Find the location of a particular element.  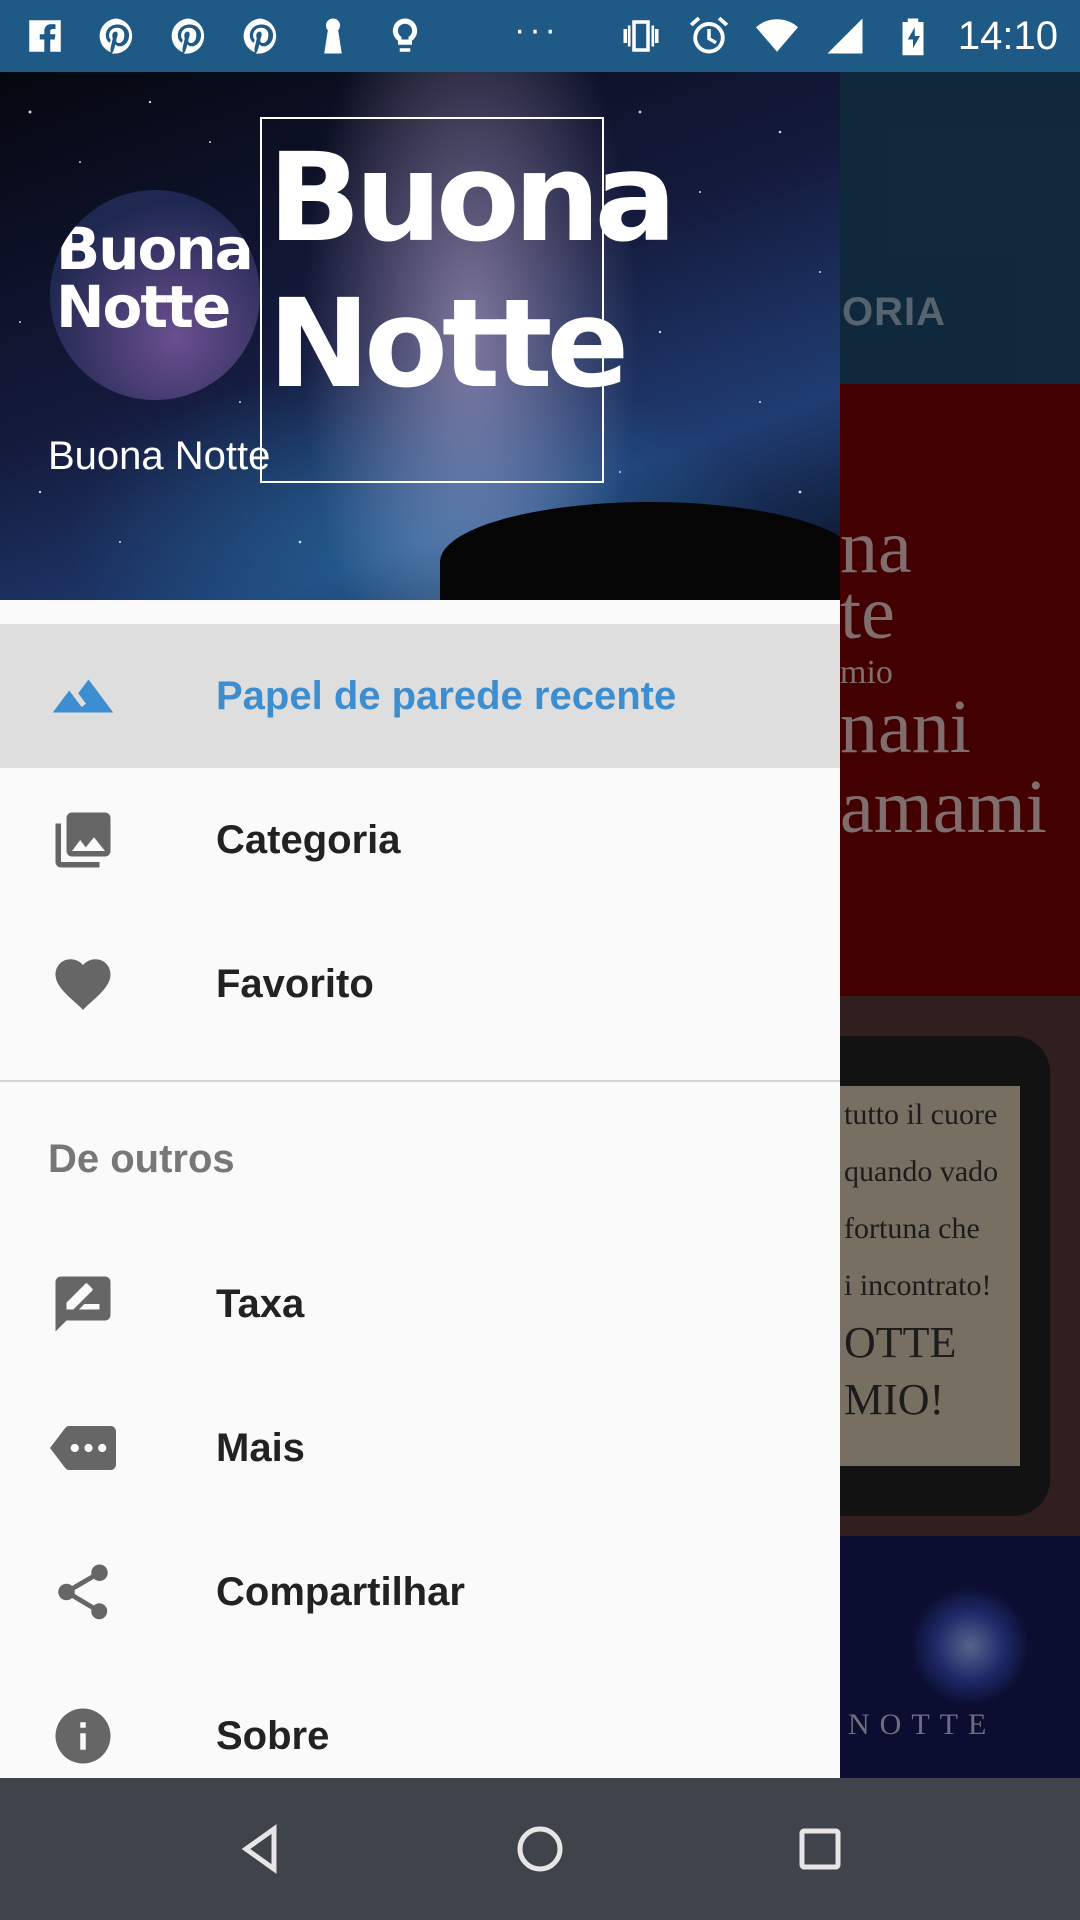

home-circle-icon is located at coordinates (540, 1849).